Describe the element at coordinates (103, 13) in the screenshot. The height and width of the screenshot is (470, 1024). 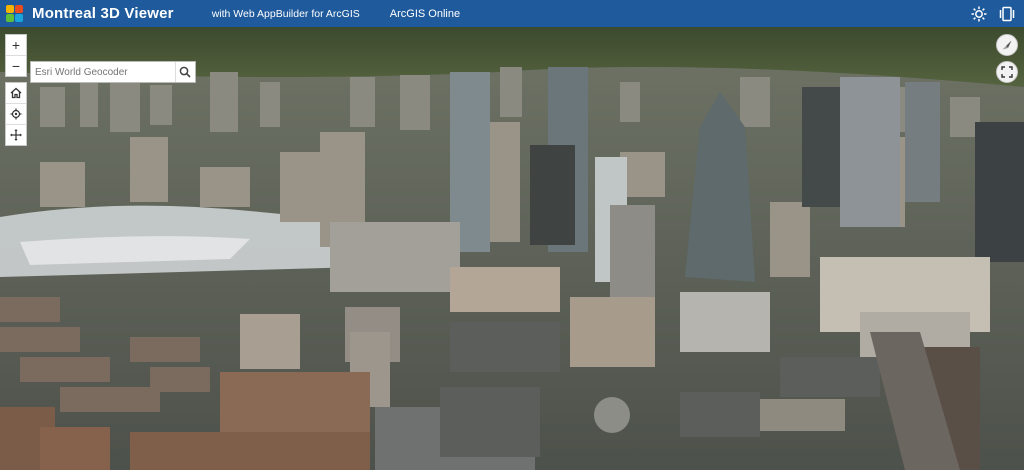
I see `app-title: Montreal 3D Viewer` at that location.